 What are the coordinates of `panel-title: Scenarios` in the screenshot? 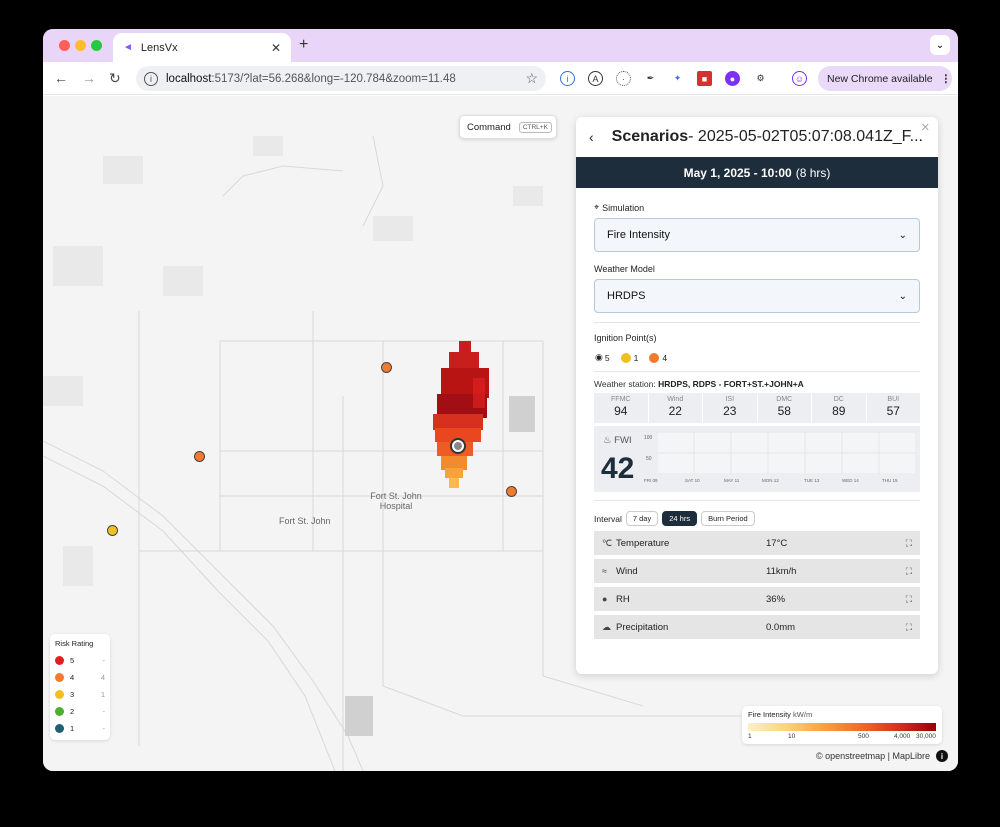 It's located at (650, 136).